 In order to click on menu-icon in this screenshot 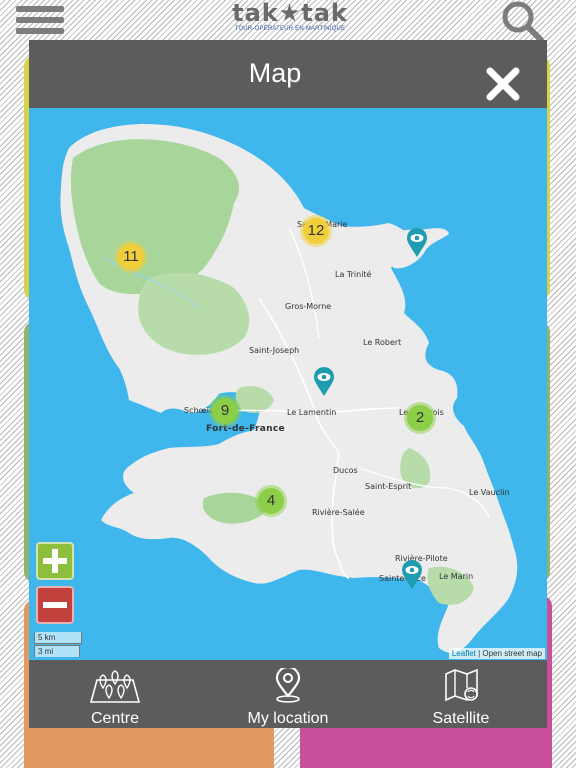, I will do `click(40, 22)`.